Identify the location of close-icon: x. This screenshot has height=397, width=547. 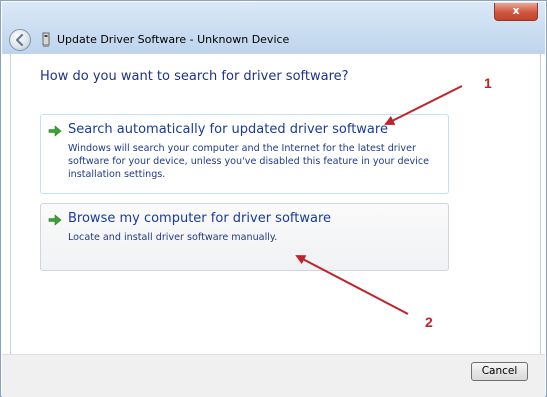
(516, 10).